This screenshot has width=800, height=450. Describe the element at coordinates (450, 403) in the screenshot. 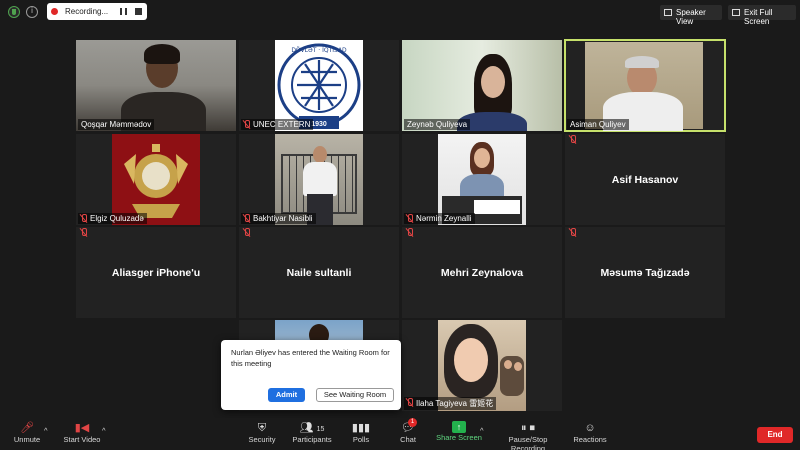

I see `participant-name: Ilaha Tagiyeva 雷姬花` at that location.